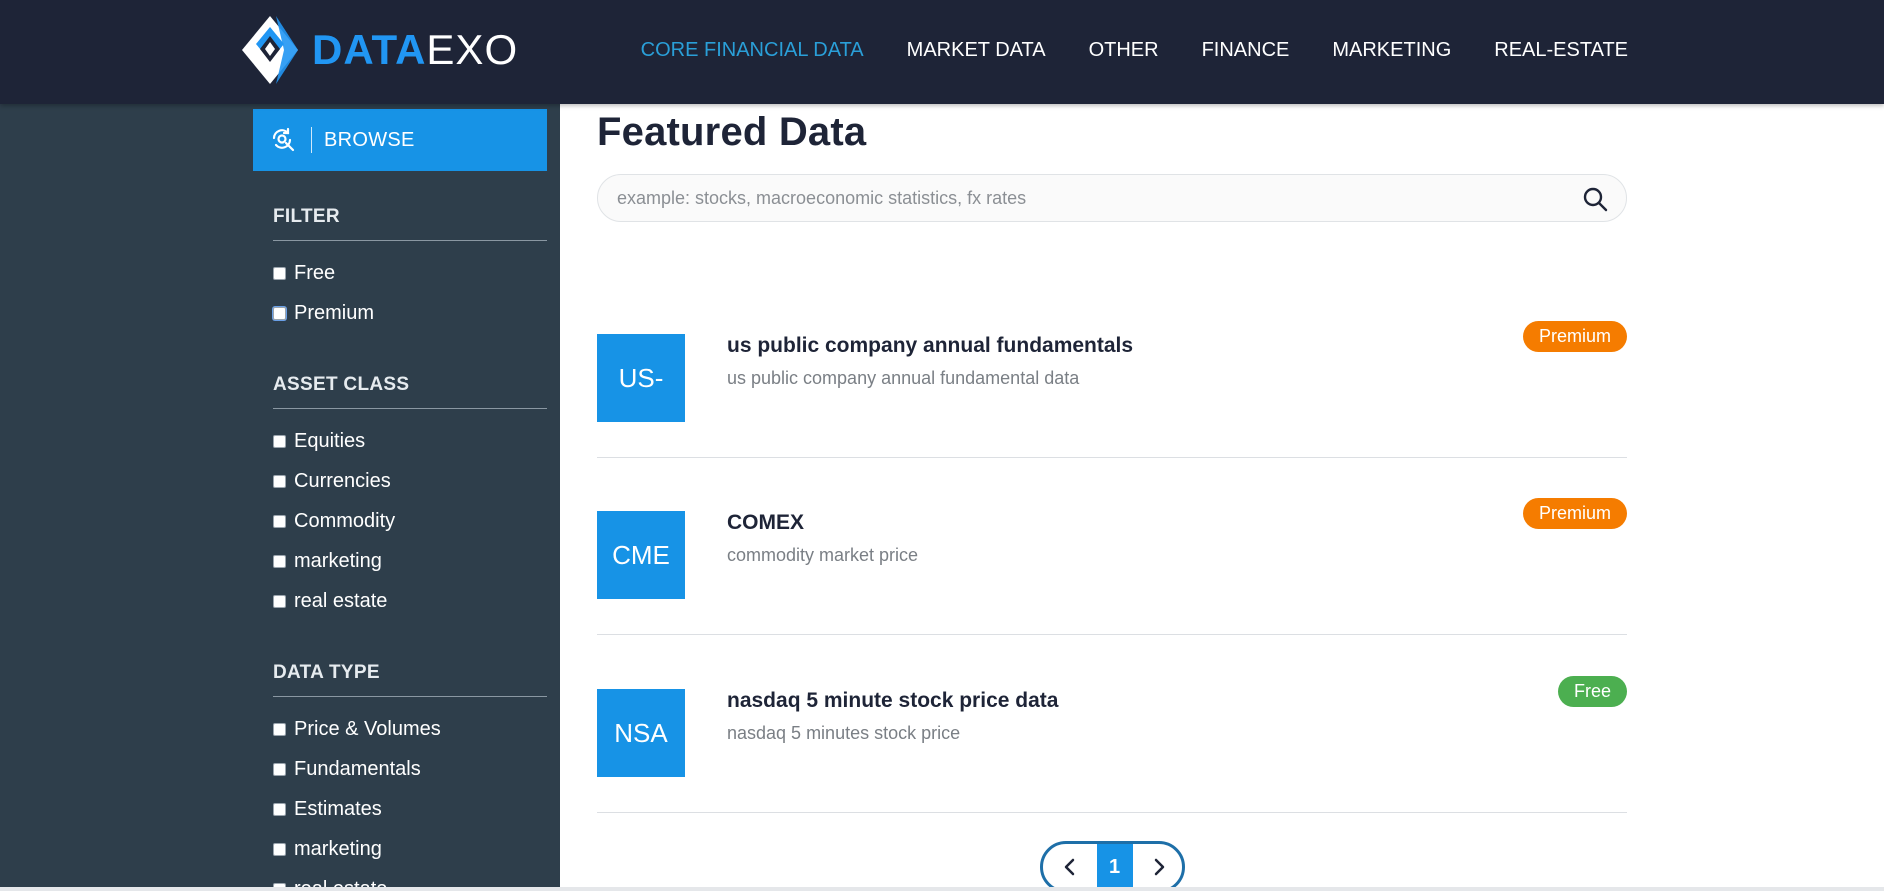  What do you see at coordinates (369, 139) in the screenshot?
I see `browse-label: BROWSE` at bounding box center [369, 139].